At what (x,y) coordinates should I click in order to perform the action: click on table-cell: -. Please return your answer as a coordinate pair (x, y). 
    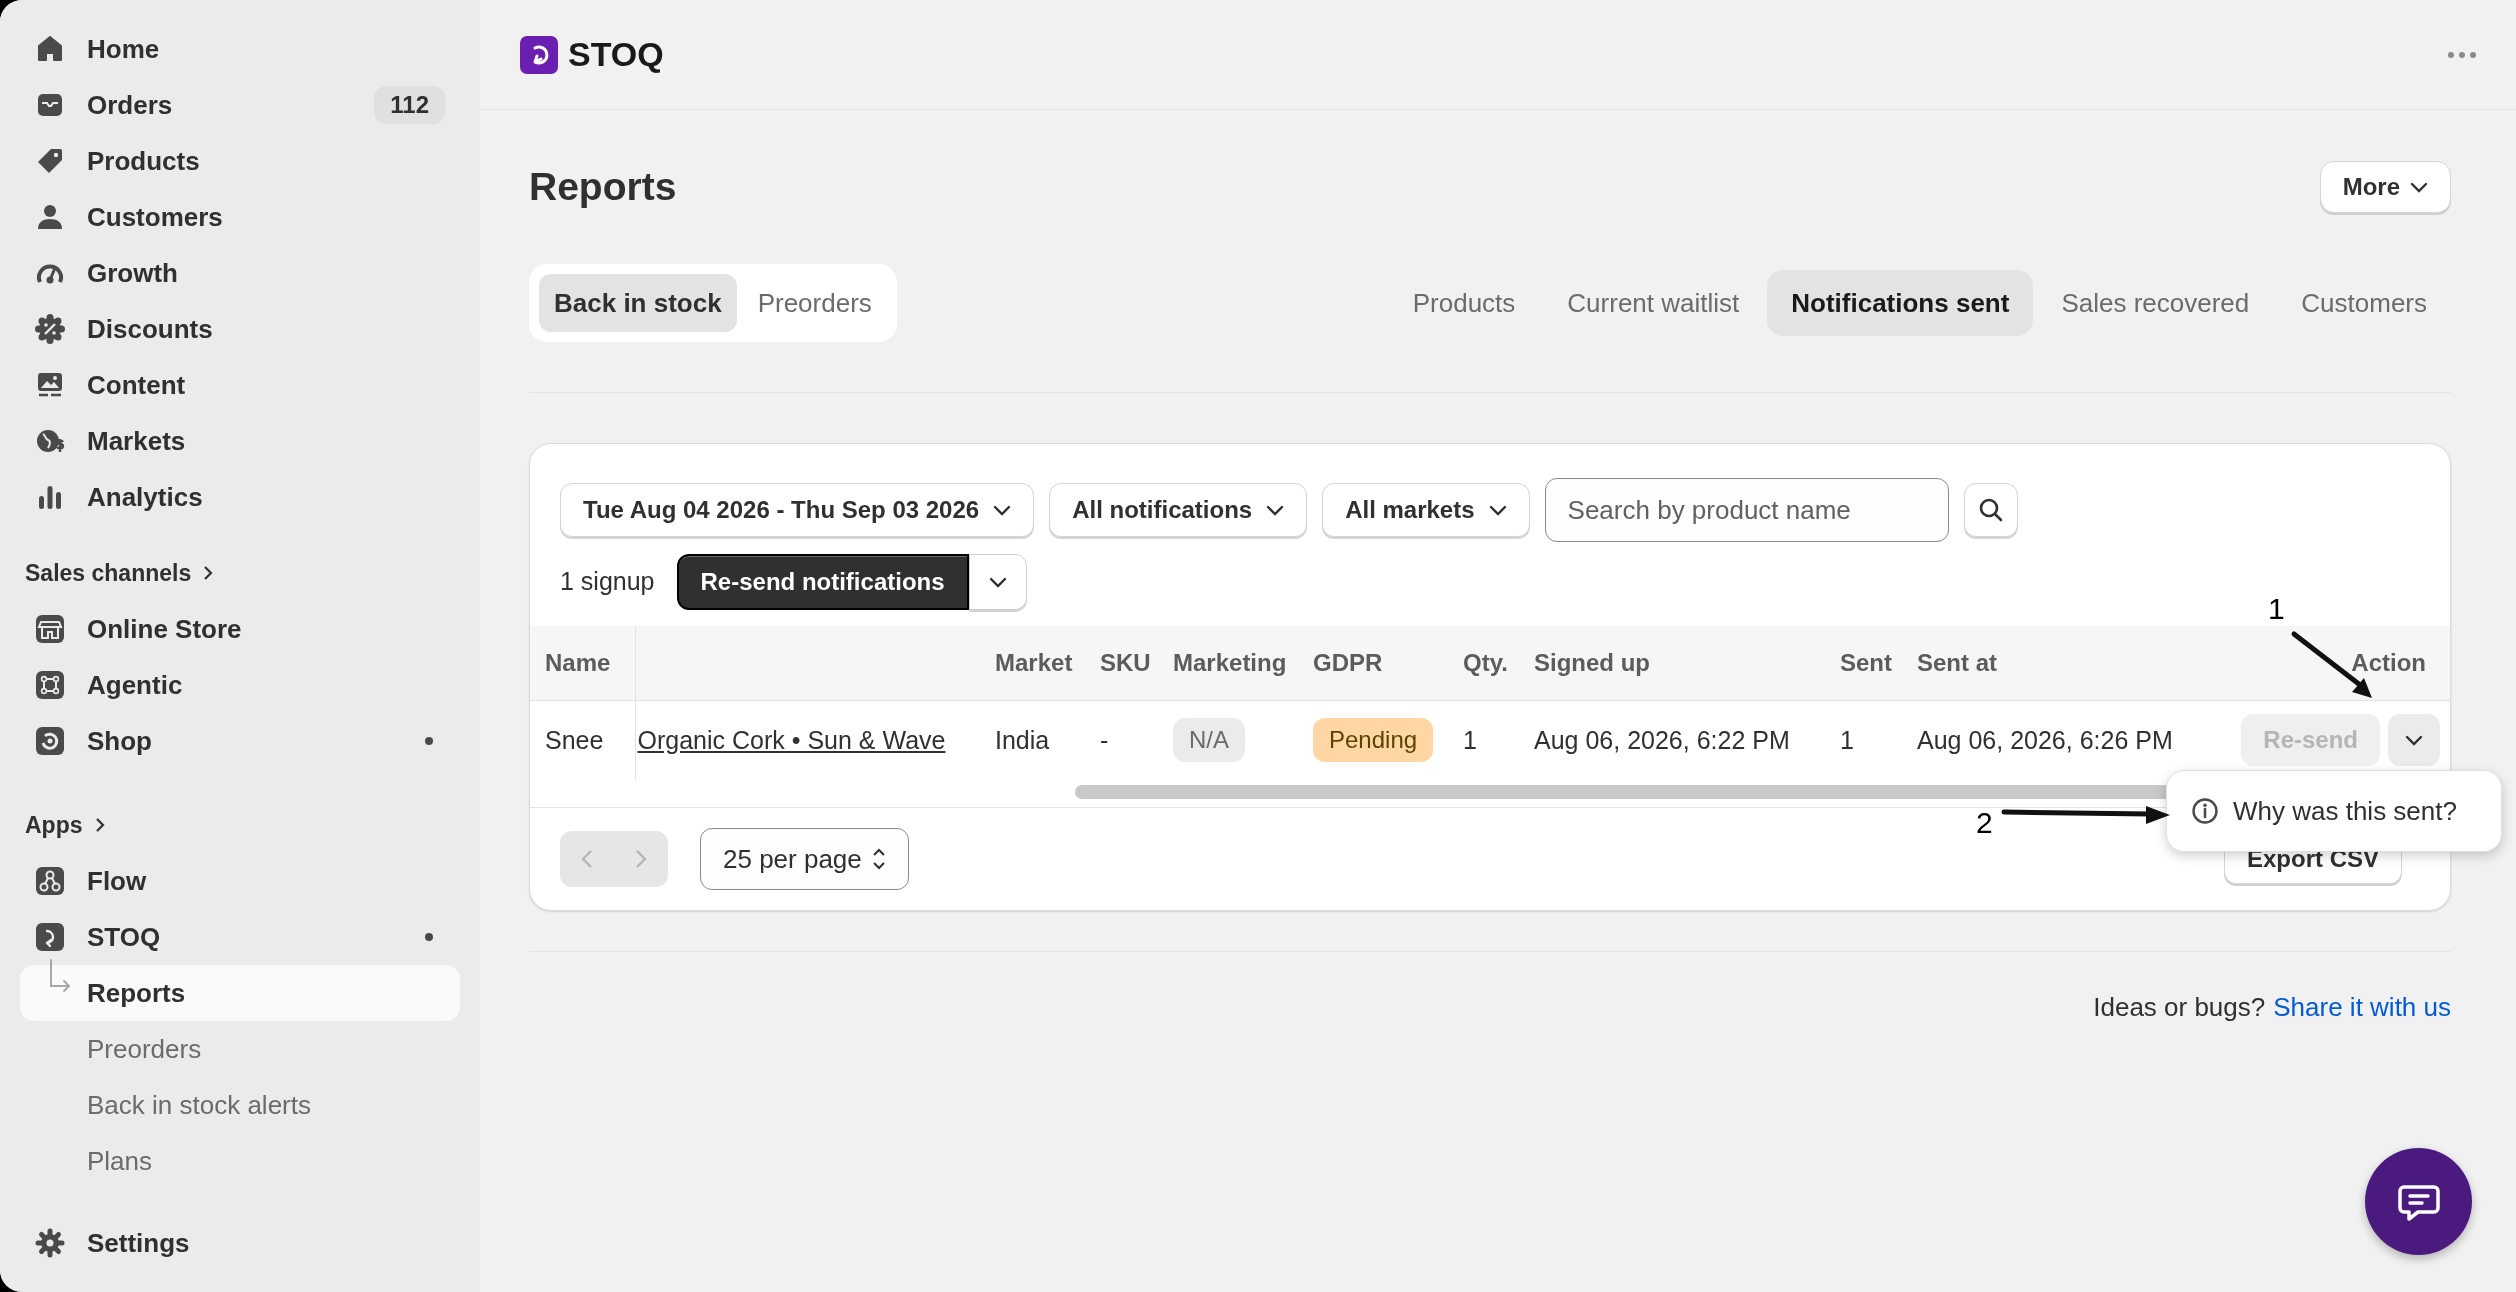
    Looking at the image, I should click on (1121, 740).